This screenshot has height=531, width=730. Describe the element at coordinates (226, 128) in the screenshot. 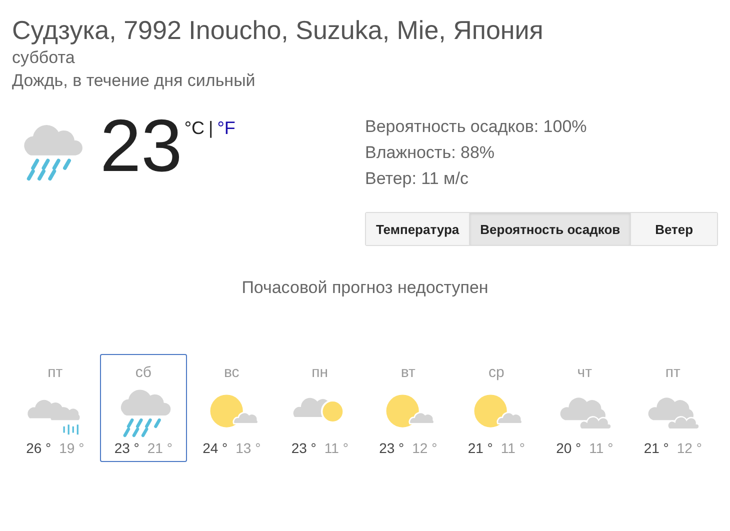

I see `fahrenheit-unit: °F` at that location.